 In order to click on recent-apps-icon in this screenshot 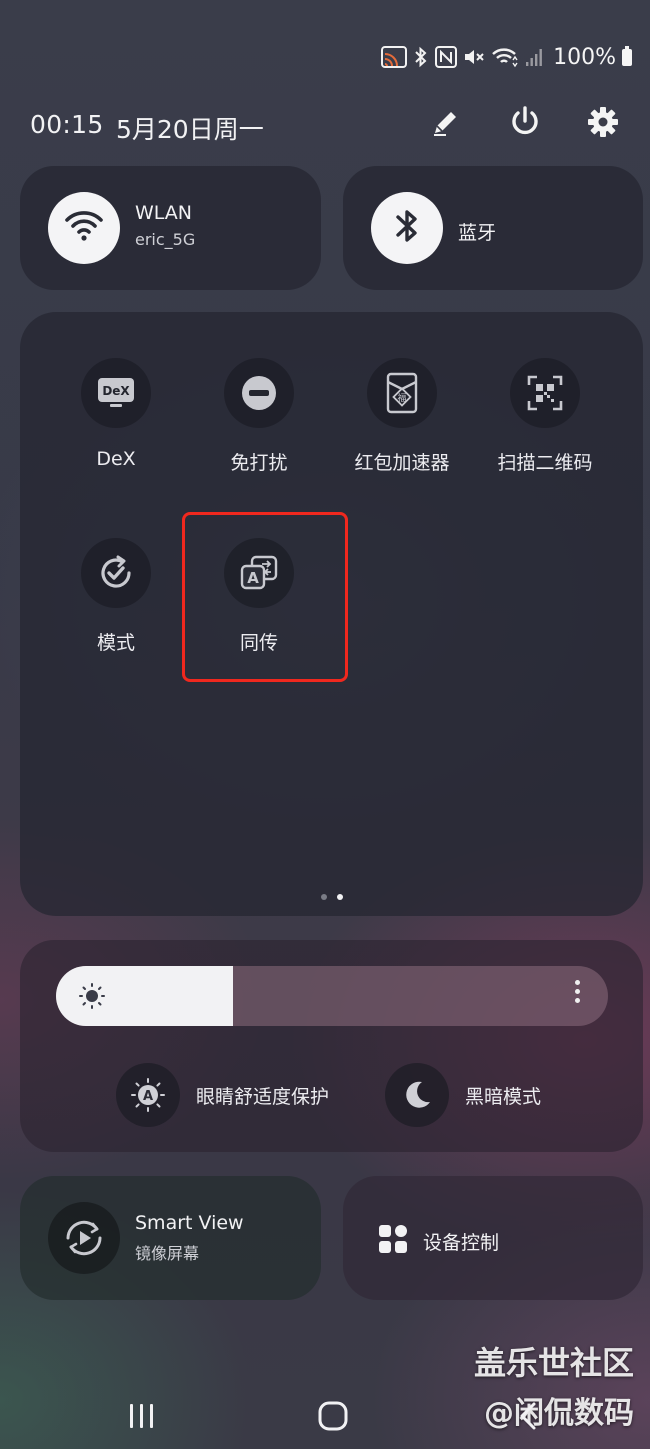, I will do `click(142, 1418)`.